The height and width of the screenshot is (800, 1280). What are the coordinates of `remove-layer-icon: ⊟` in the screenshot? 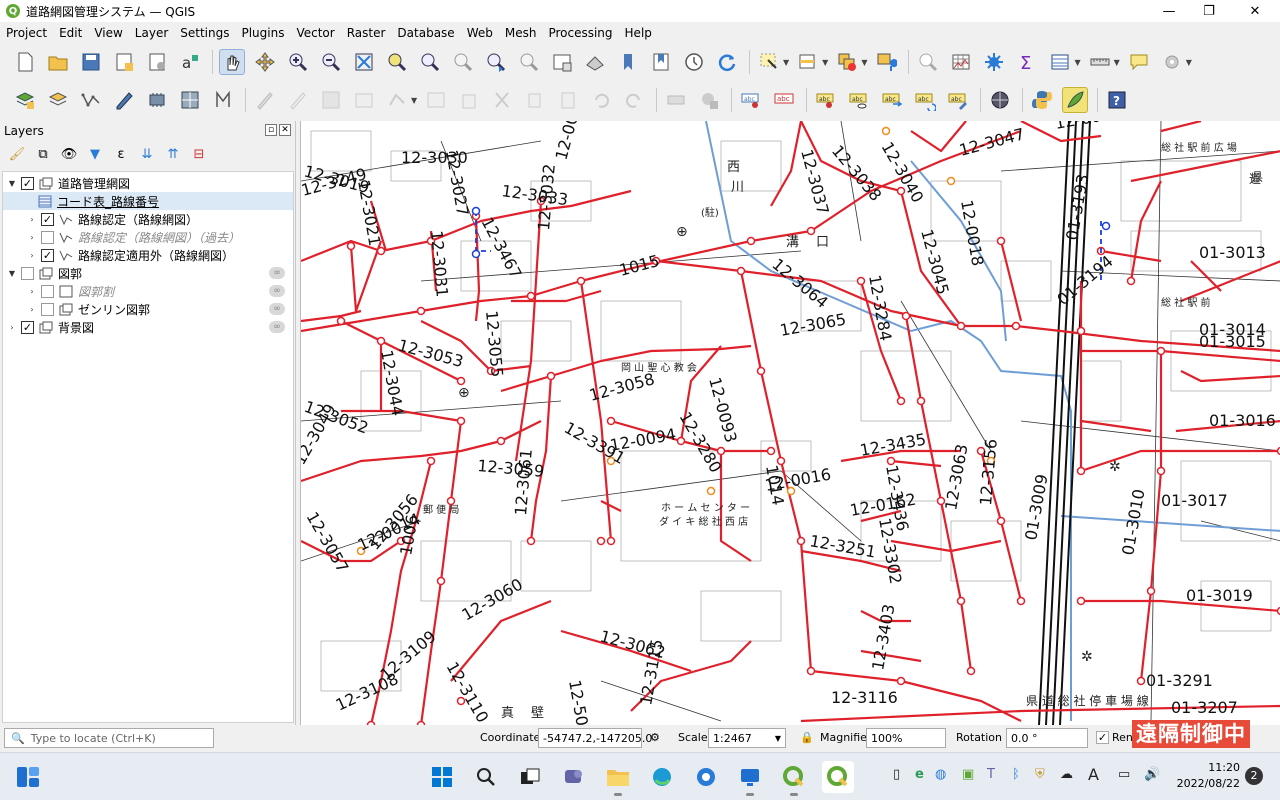 It's located at (199, 154).